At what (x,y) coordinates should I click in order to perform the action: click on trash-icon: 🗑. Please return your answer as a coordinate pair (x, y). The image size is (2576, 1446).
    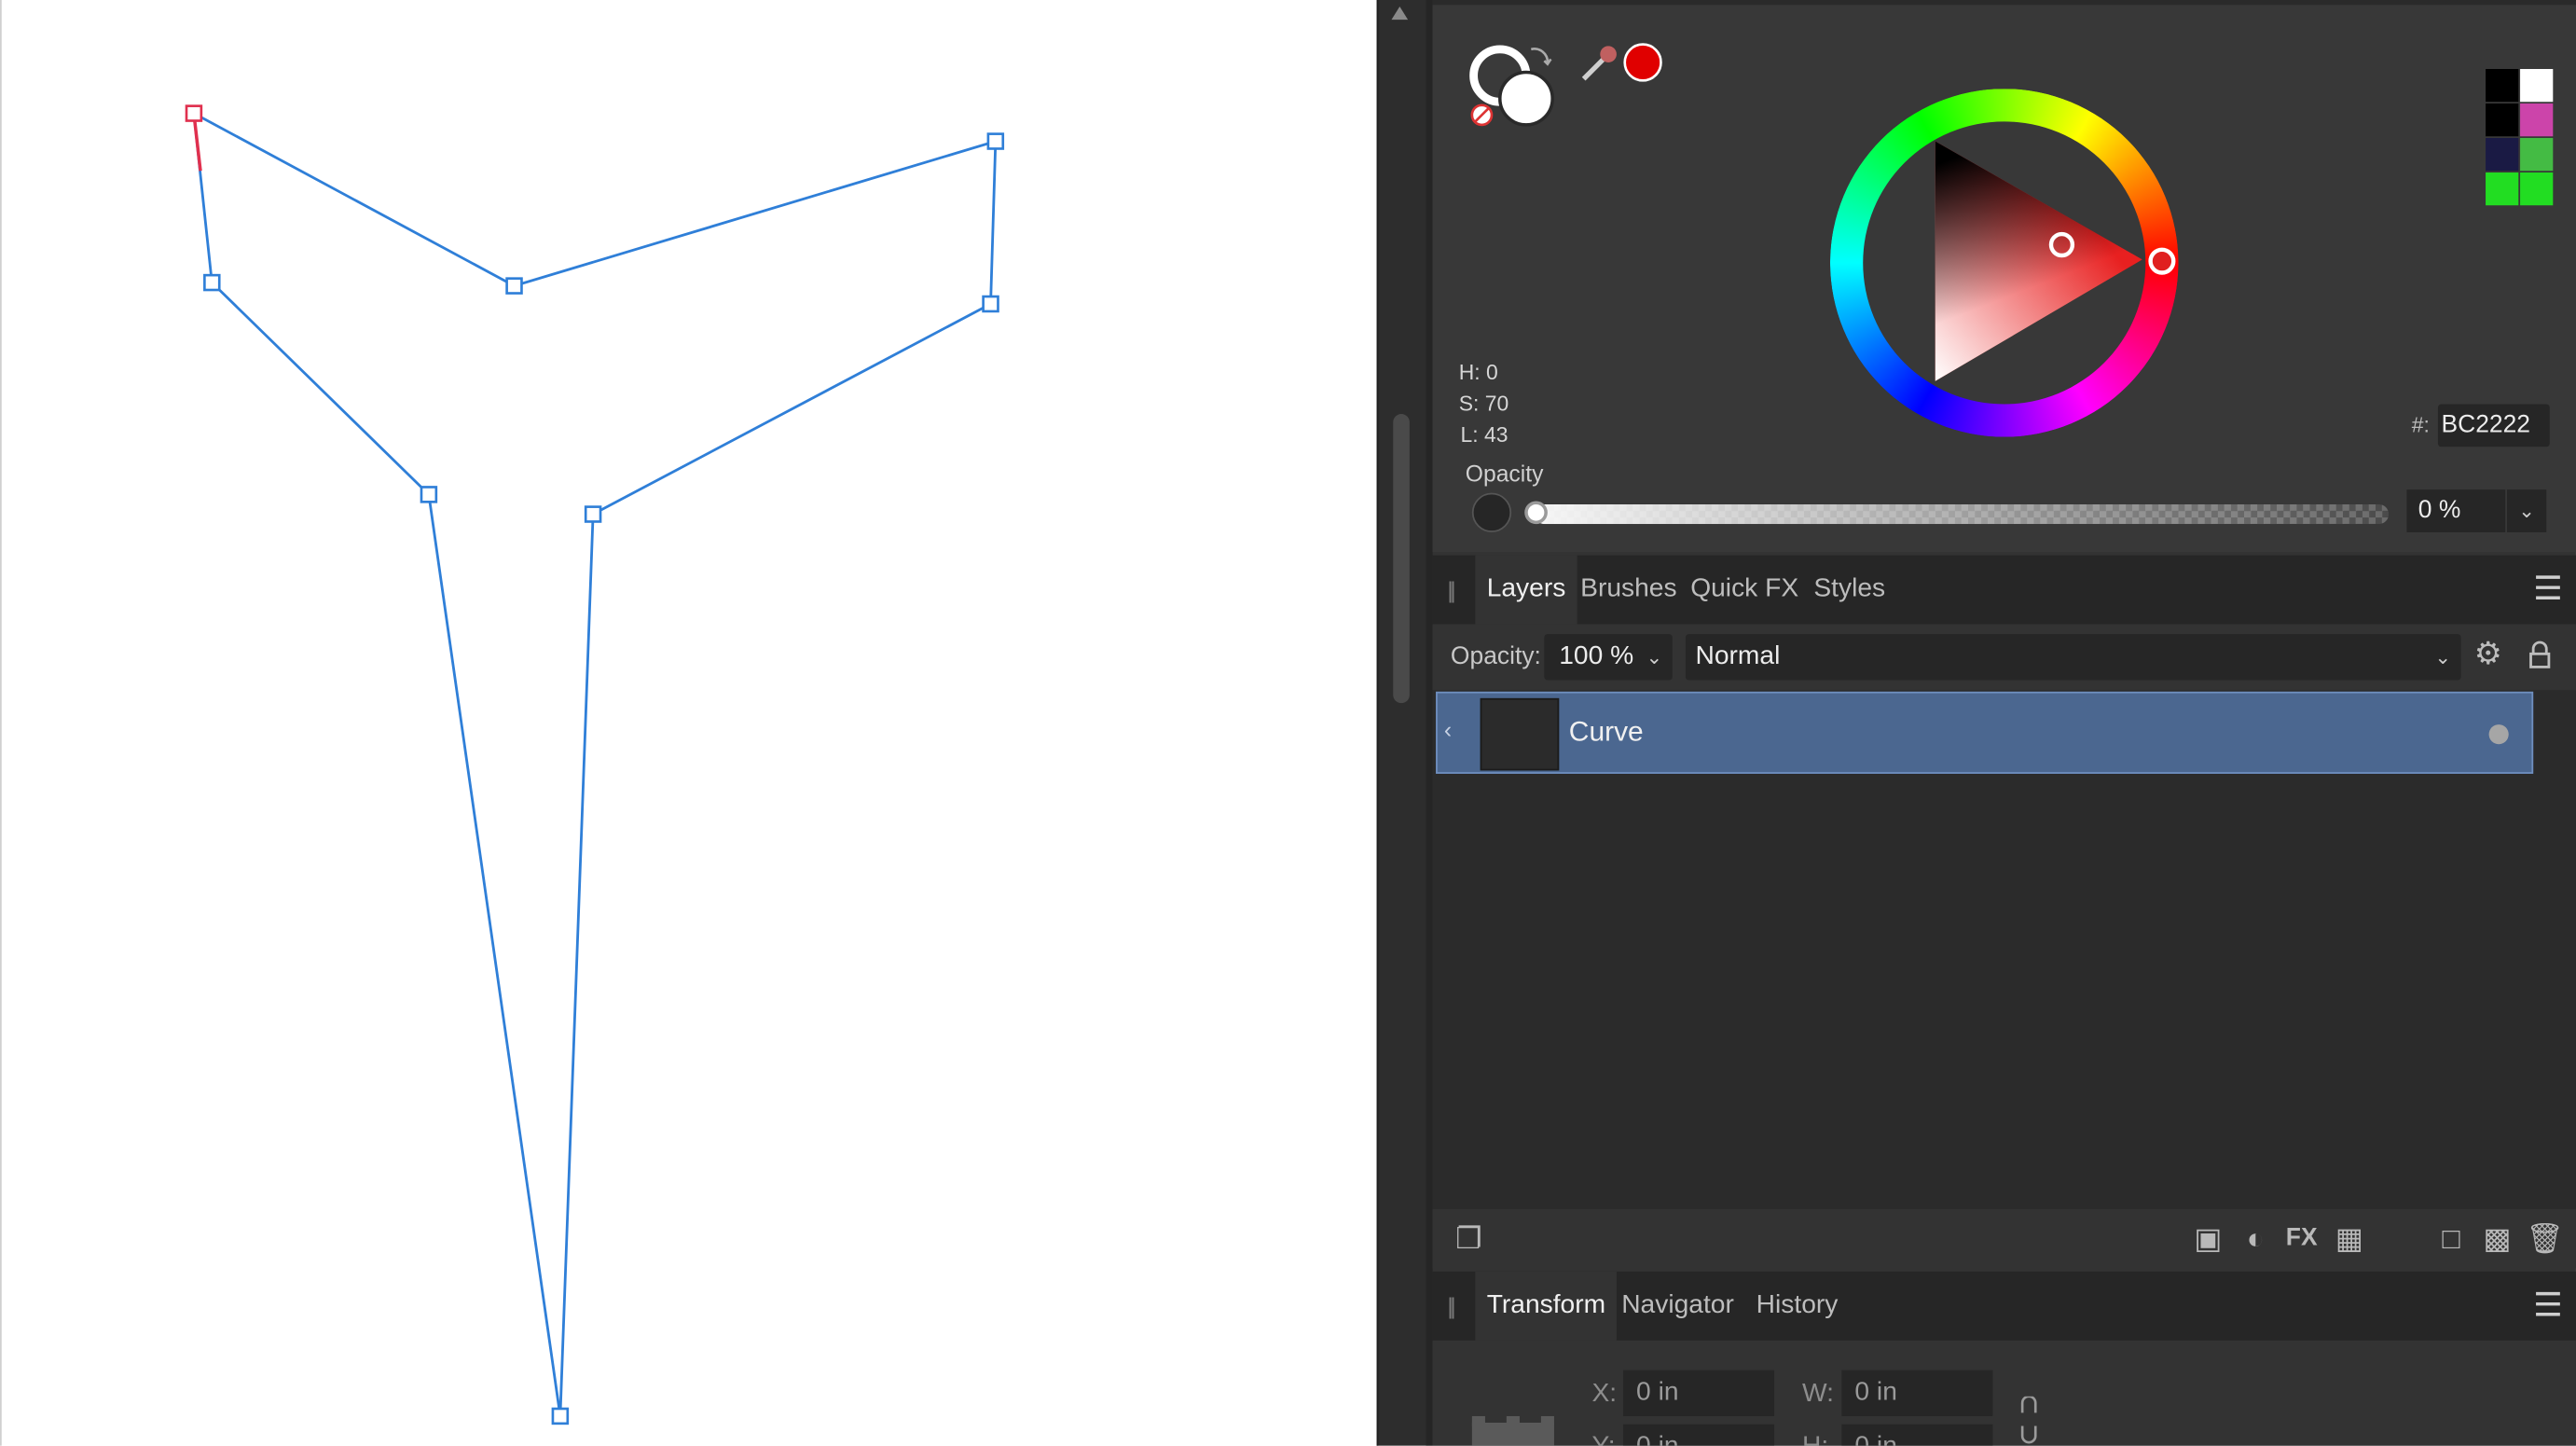
    Looking at the image, I should click on (2544, 1238).